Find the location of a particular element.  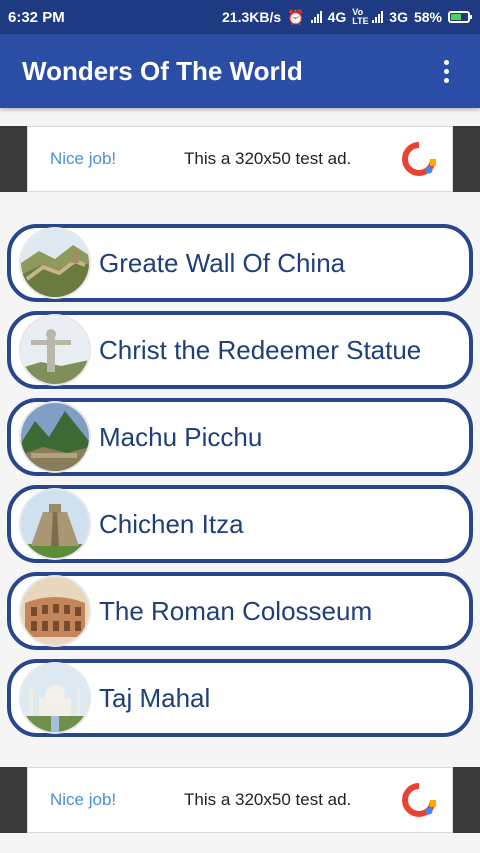

wonder-label: Chichen Itza is located at coordinates (171, 523).